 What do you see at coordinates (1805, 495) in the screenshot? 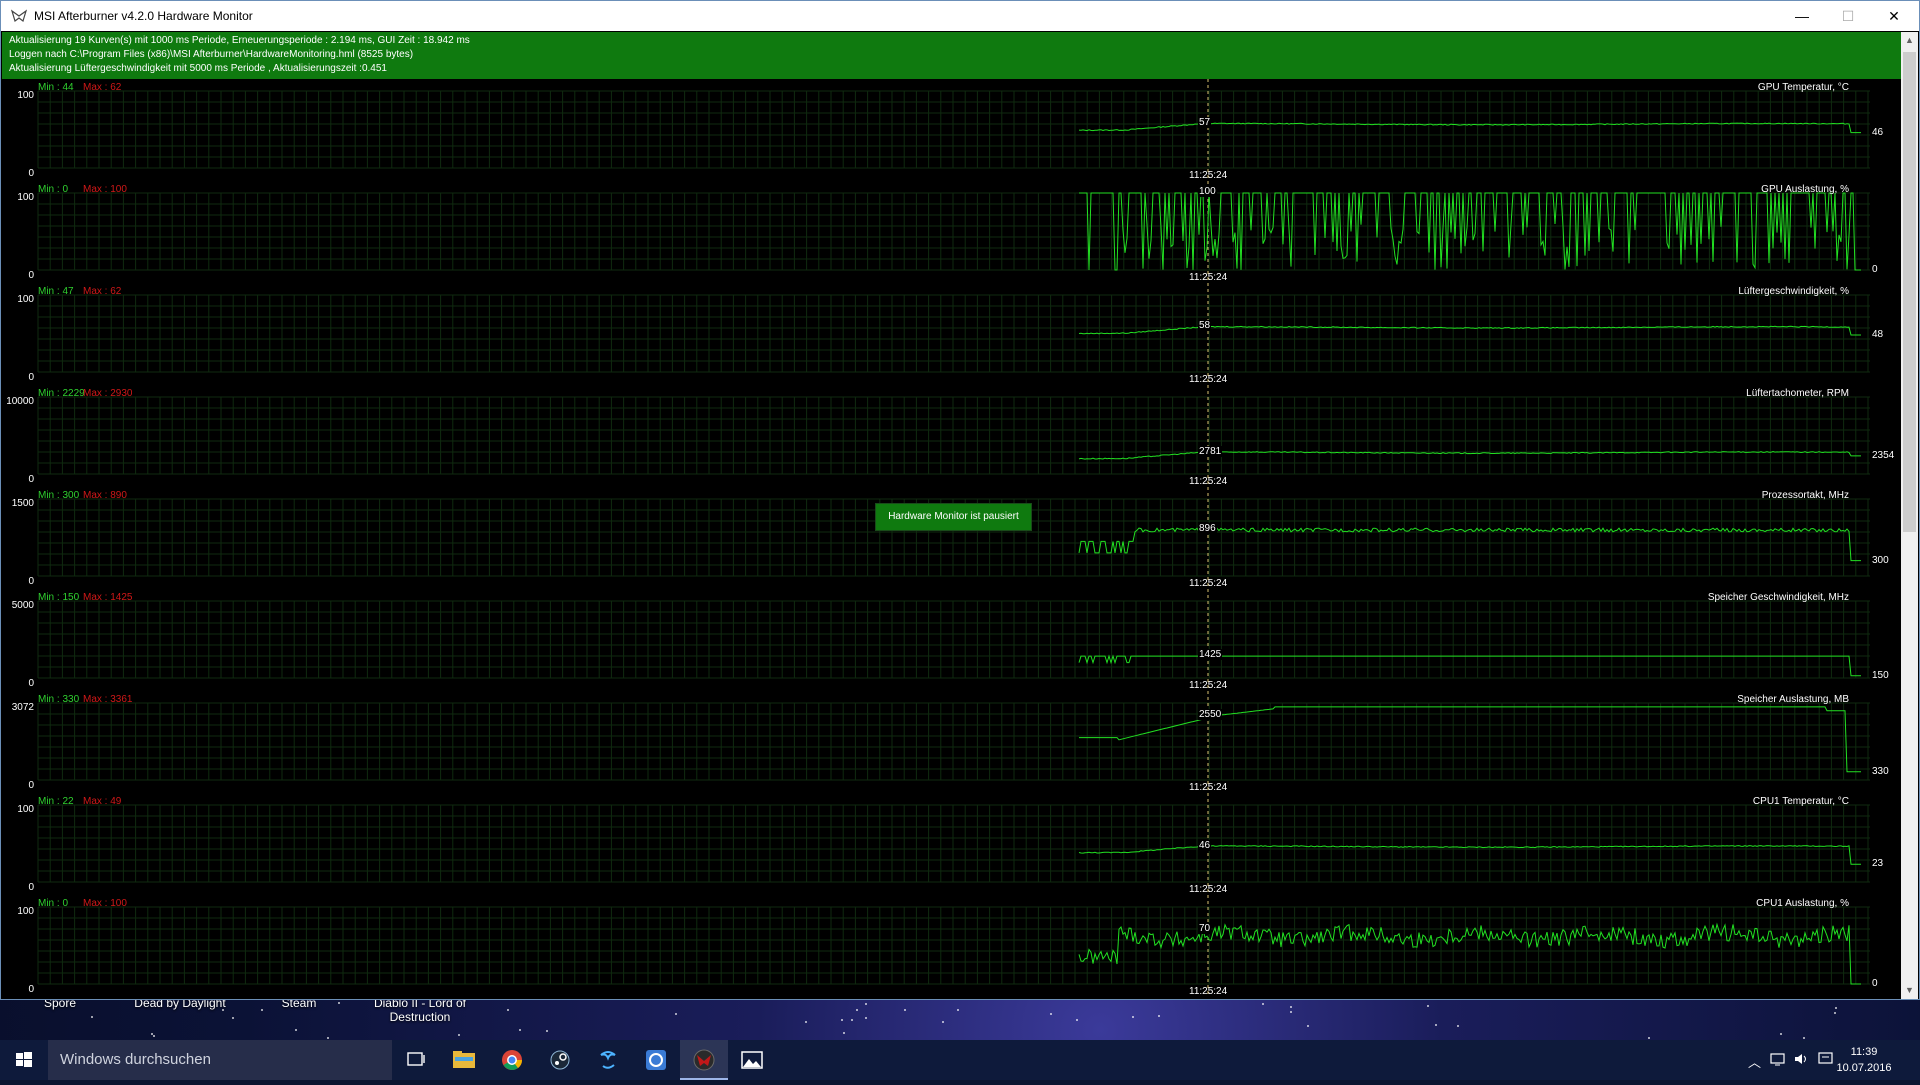
I see `graph-title: Prozessortakt, MHz` at bounding box center [1805, 495].